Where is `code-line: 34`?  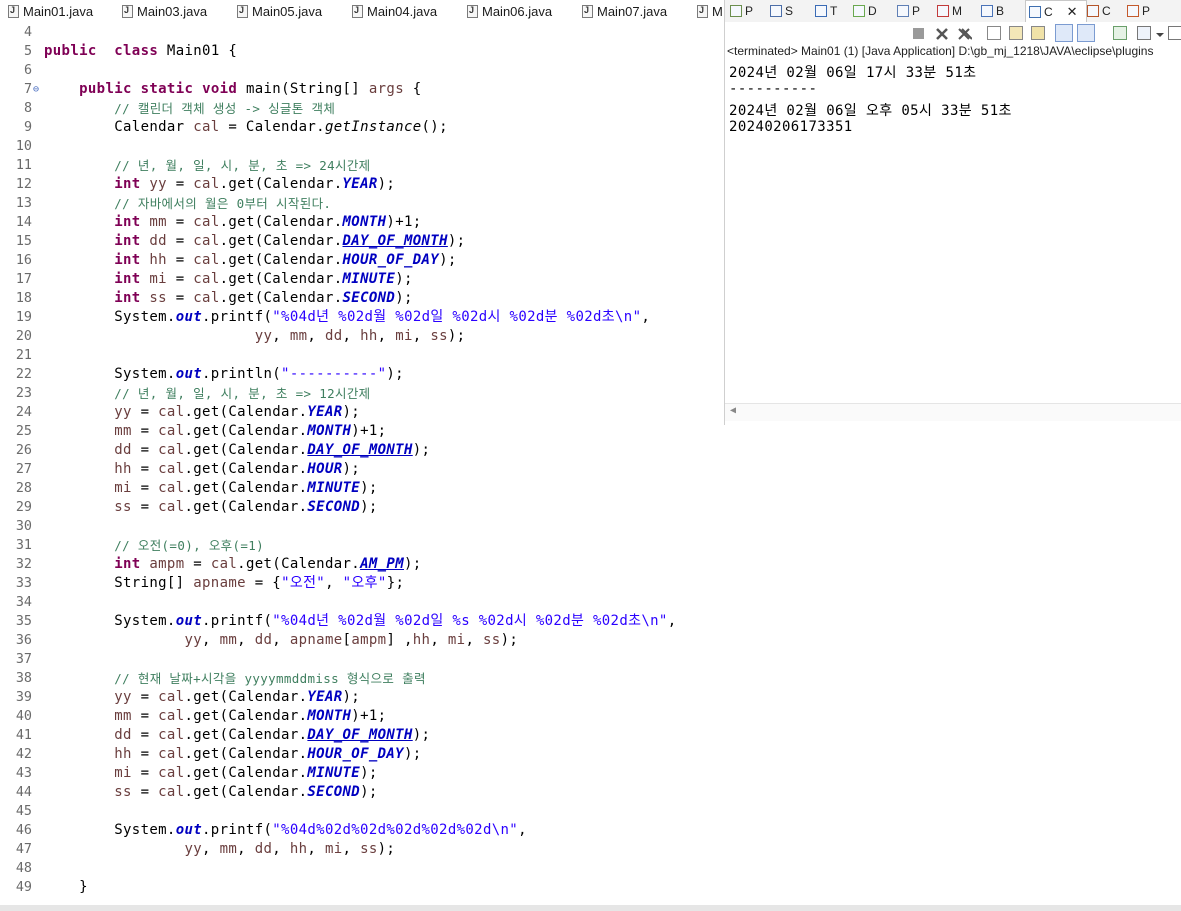 code-line: 34 is located at coordinates (362, 602).